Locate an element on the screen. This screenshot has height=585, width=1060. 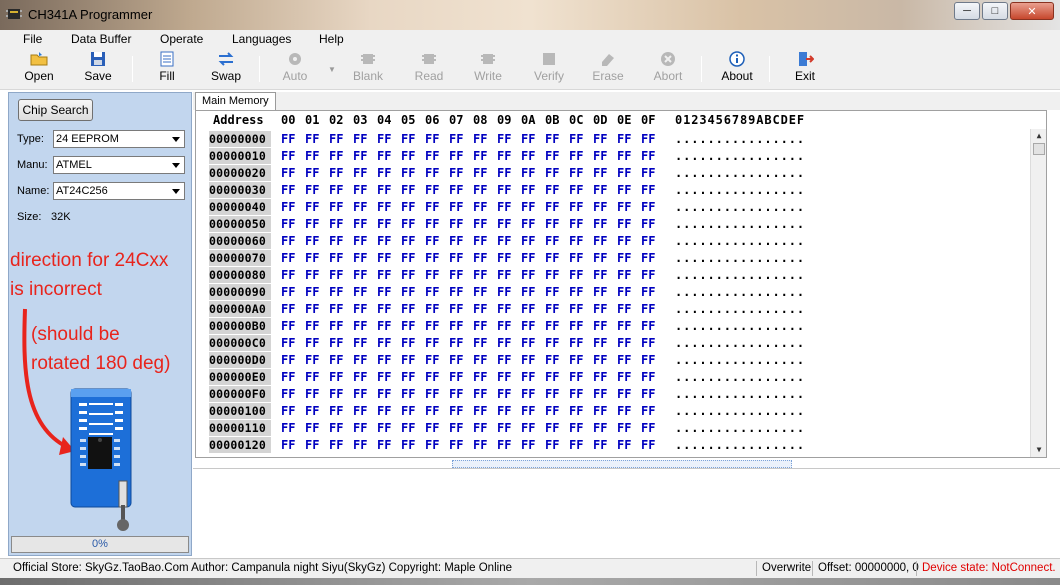
swap-button: Swap is located at coordinates (226, 69).